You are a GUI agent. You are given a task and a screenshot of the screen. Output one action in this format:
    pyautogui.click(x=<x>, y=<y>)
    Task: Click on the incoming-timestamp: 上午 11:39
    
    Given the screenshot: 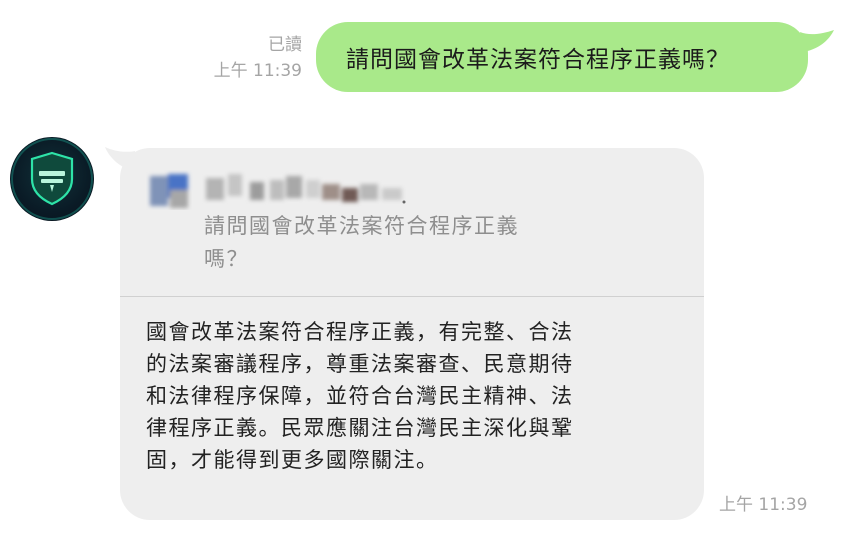 What is the action you would take?
    pyautogui.click(x=763, y=505)
    